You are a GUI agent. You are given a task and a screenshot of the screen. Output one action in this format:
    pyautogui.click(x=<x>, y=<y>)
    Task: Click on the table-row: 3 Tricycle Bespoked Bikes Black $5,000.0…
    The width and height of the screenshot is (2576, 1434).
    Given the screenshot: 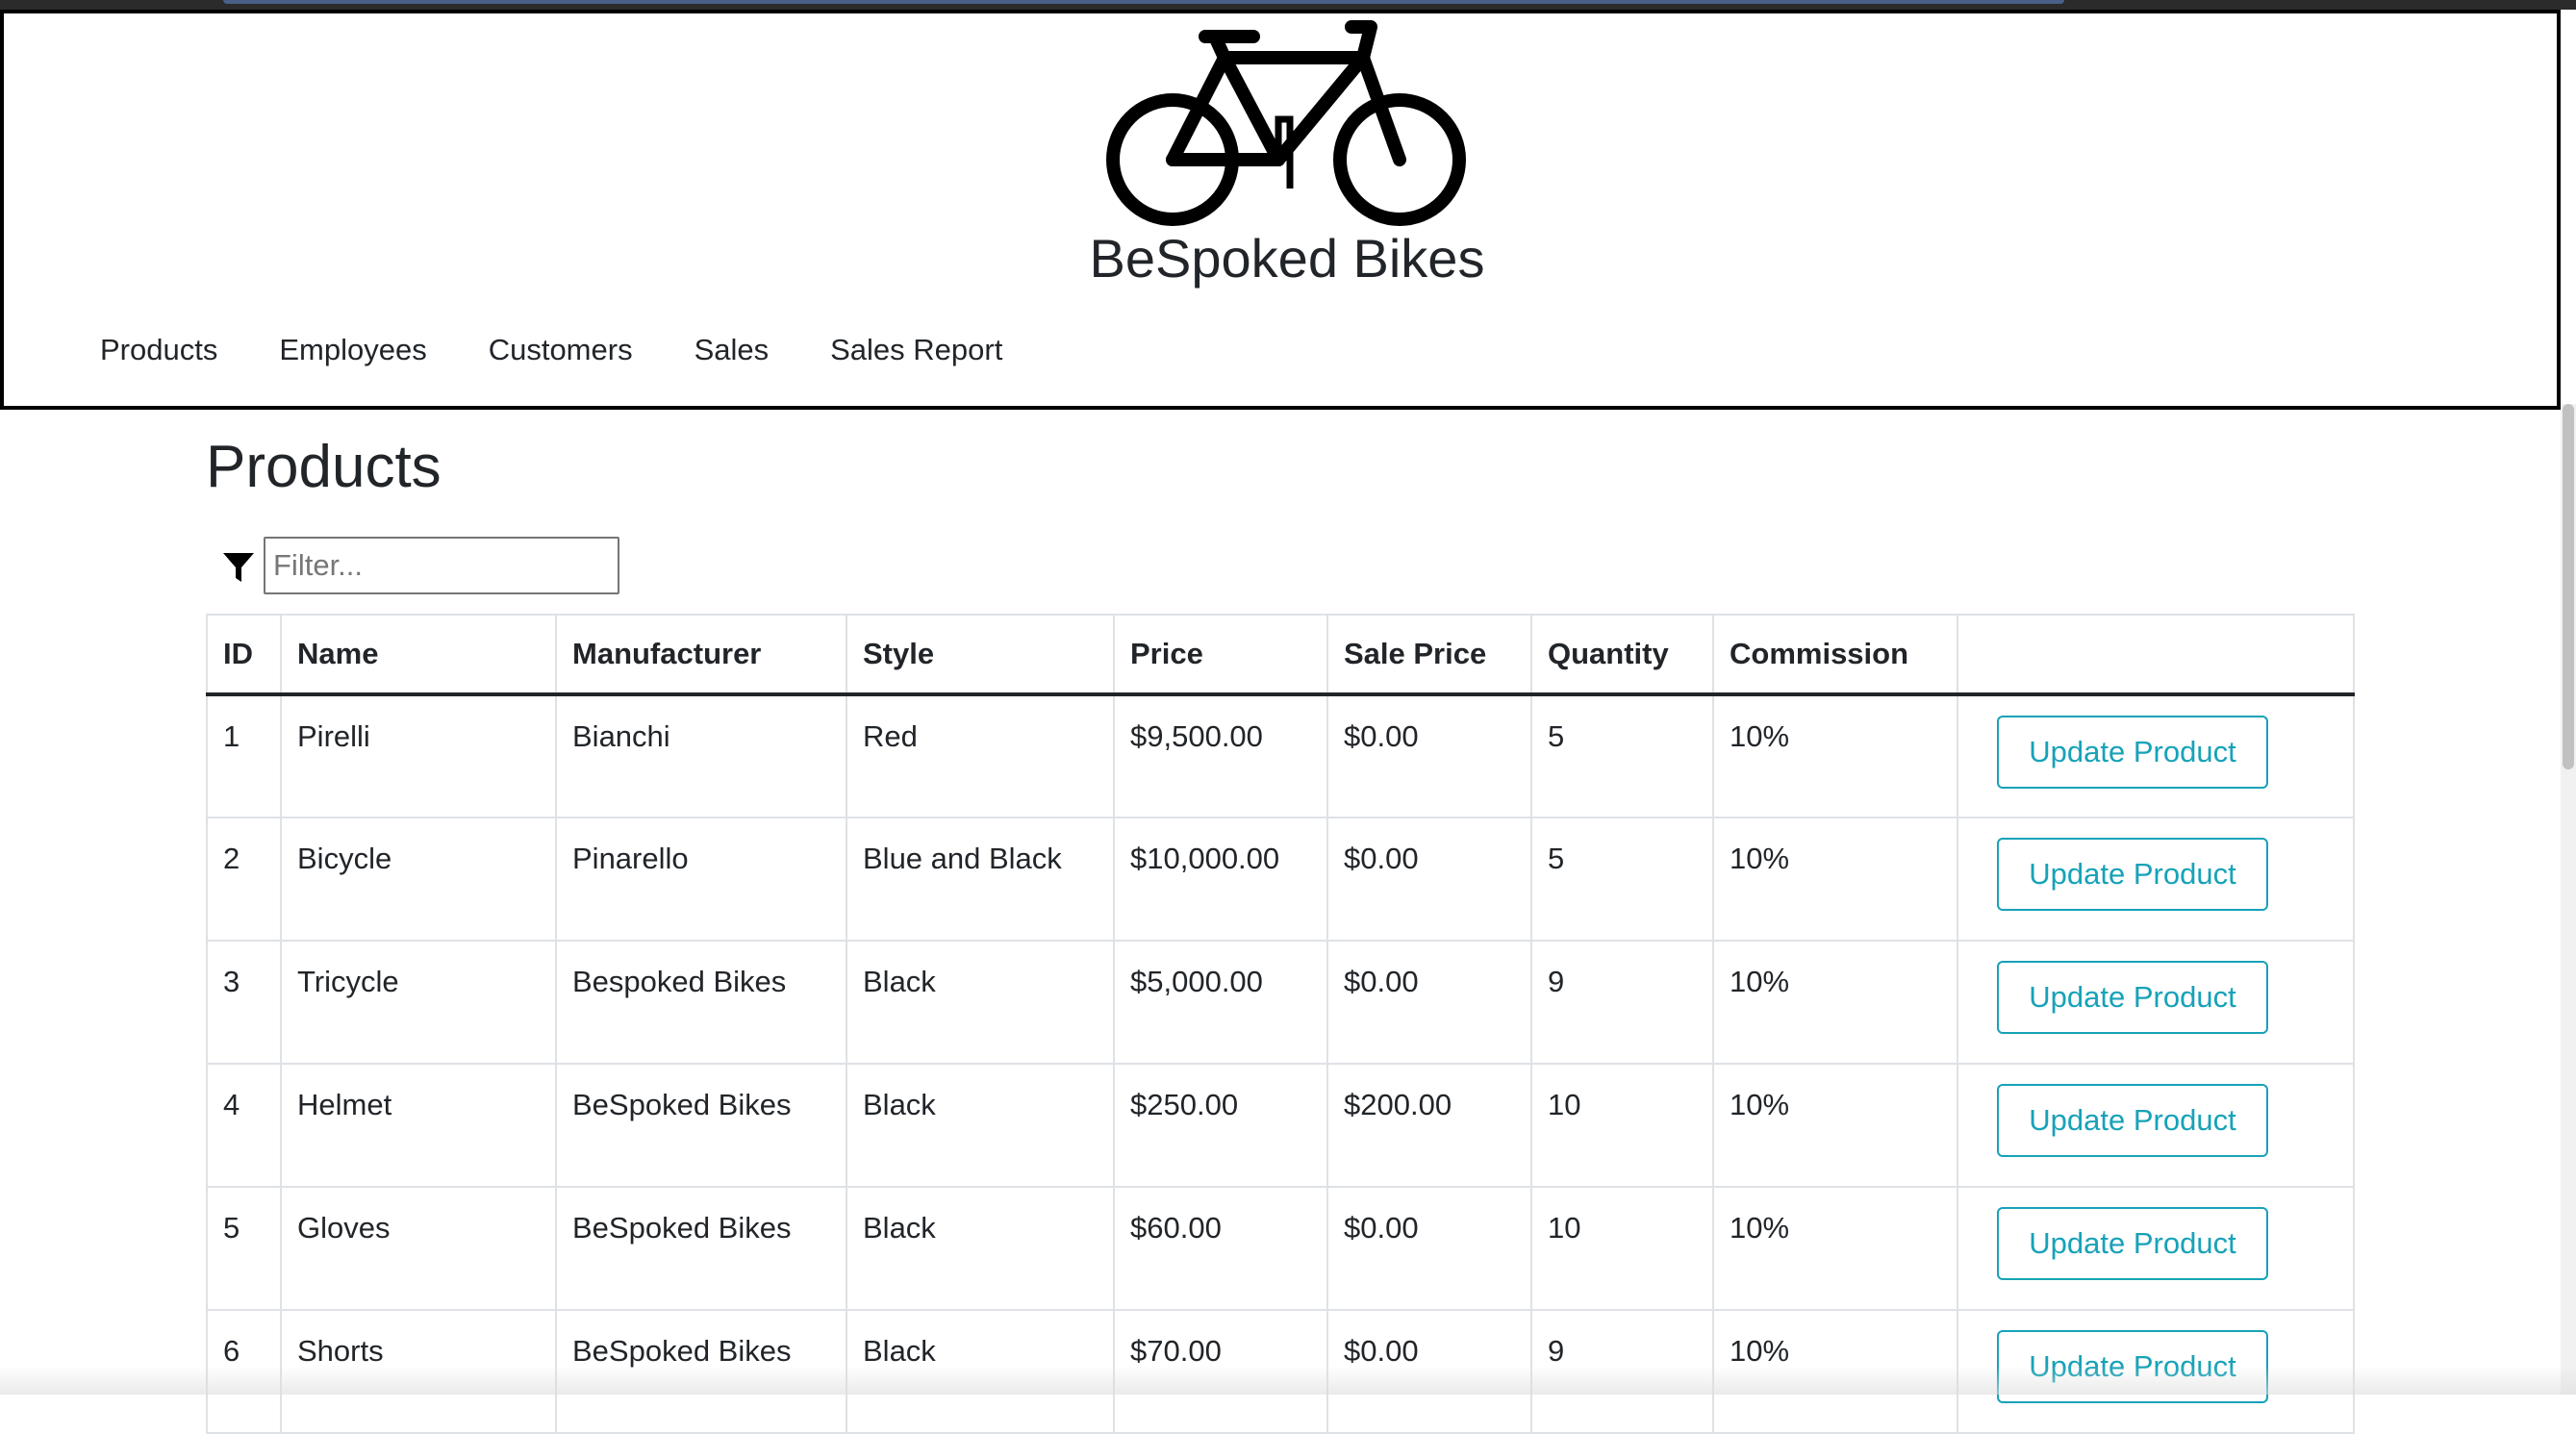 What is the action you would take?
    pyautogui.click(x=1280, y=1003)
    